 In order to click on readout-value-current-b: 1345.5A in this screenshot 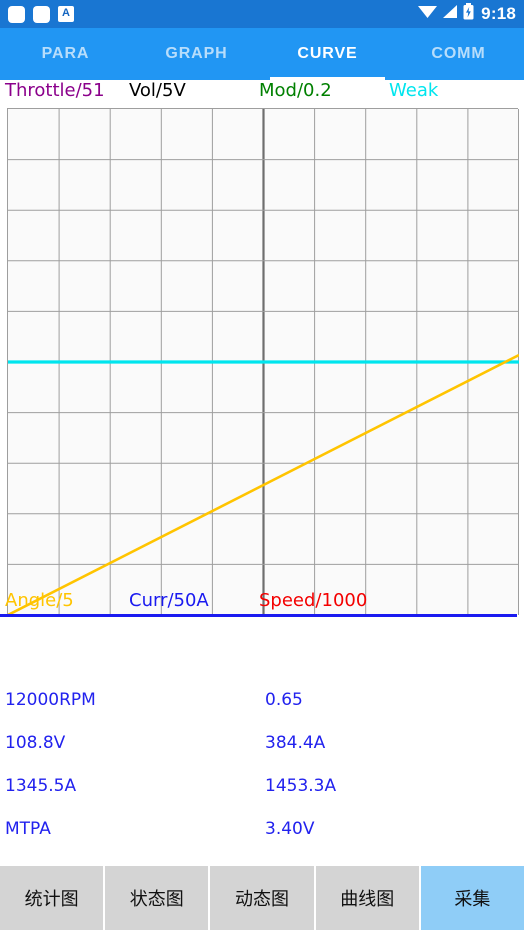, I will do `click(41, 786)`.